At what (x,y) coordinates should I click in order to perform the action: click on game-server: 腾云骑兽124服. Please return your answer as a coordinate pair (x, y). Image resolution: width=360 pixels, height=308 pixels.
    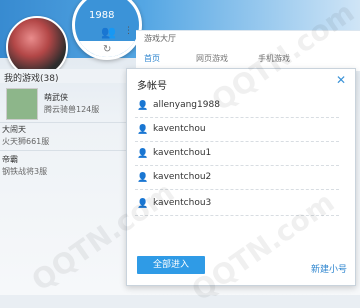
    Looking at the image, I should click on (72, 109).